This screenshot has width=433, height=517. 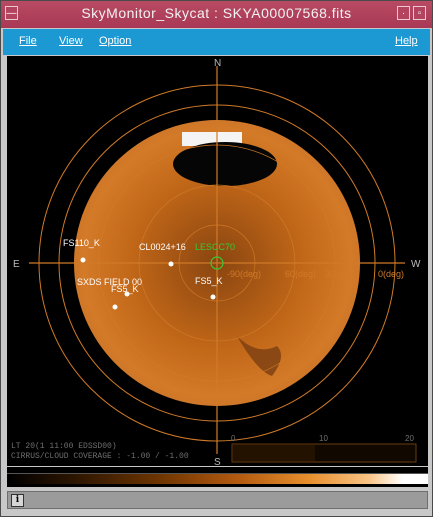 I want to click on scale-label-90: -90(deg), so click(x=244, y=274).